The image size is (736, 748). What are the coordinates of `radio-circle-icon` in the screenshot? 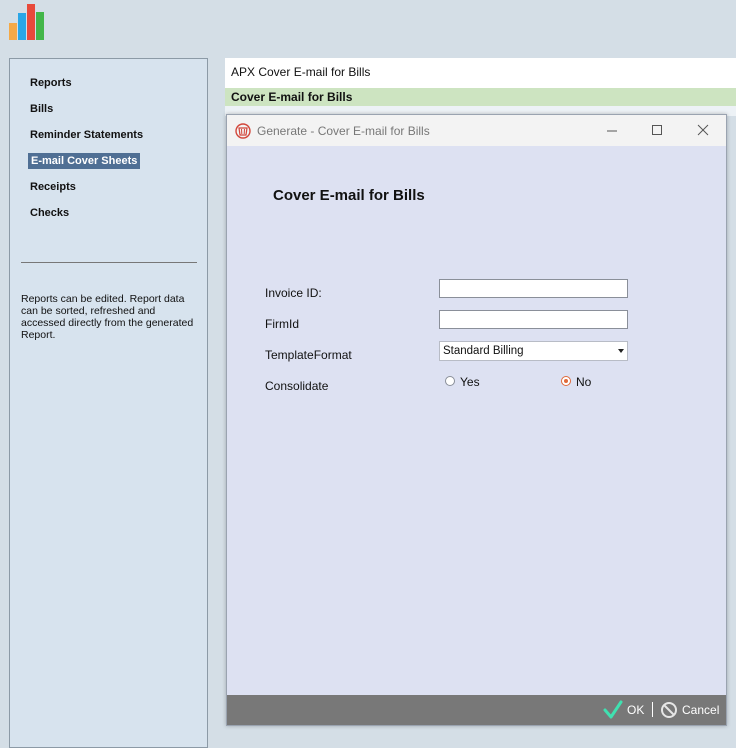 It's located at (450, 381).